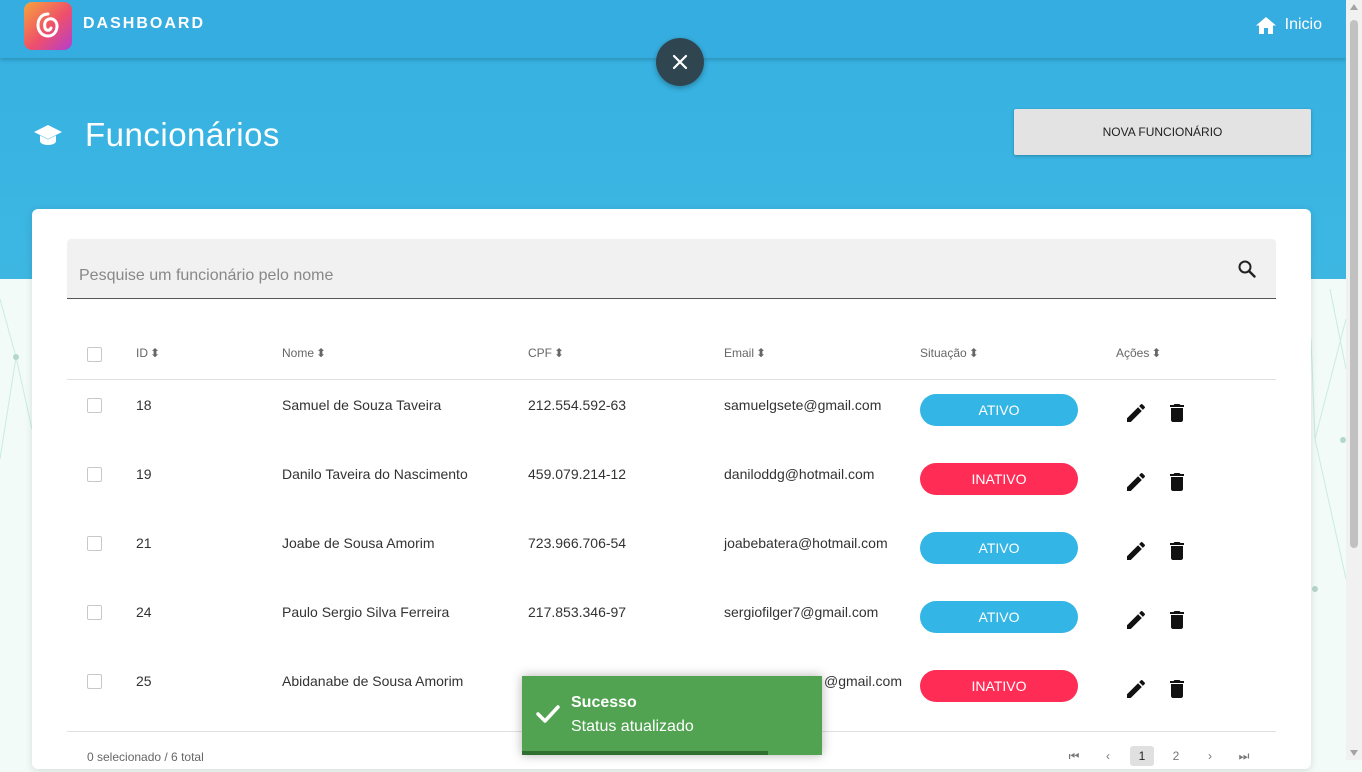  What do you see at coordinates (144, 405) in the screenshot?
I see `cell-id: 18` at bounding box center [144, 405].